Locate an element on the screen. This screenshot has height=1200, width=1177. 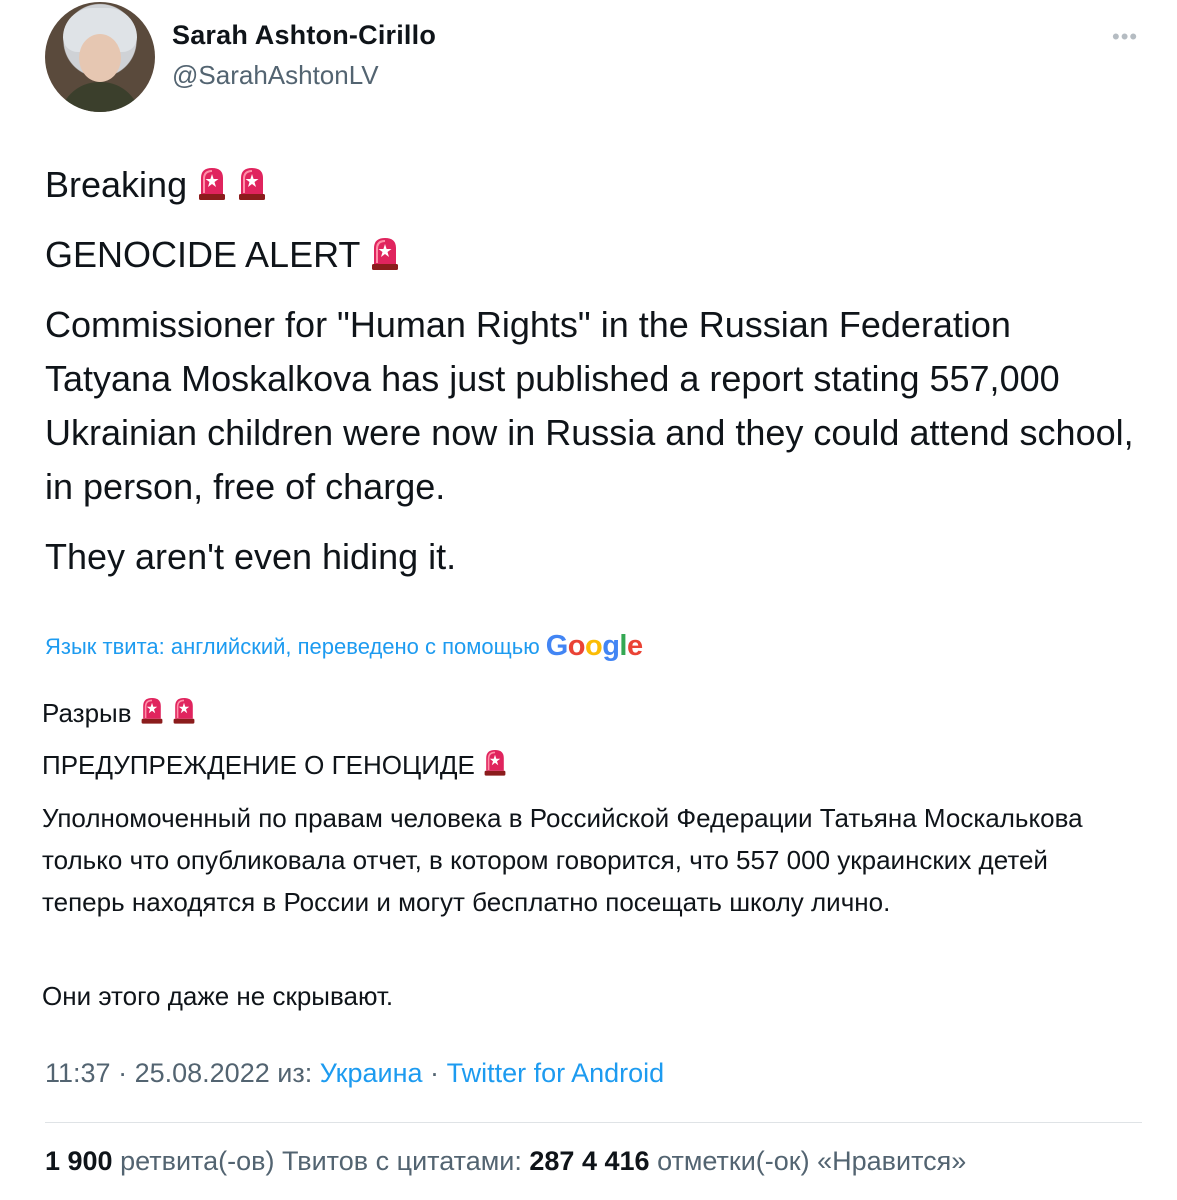
divider is located at coordinates (593, 1122).